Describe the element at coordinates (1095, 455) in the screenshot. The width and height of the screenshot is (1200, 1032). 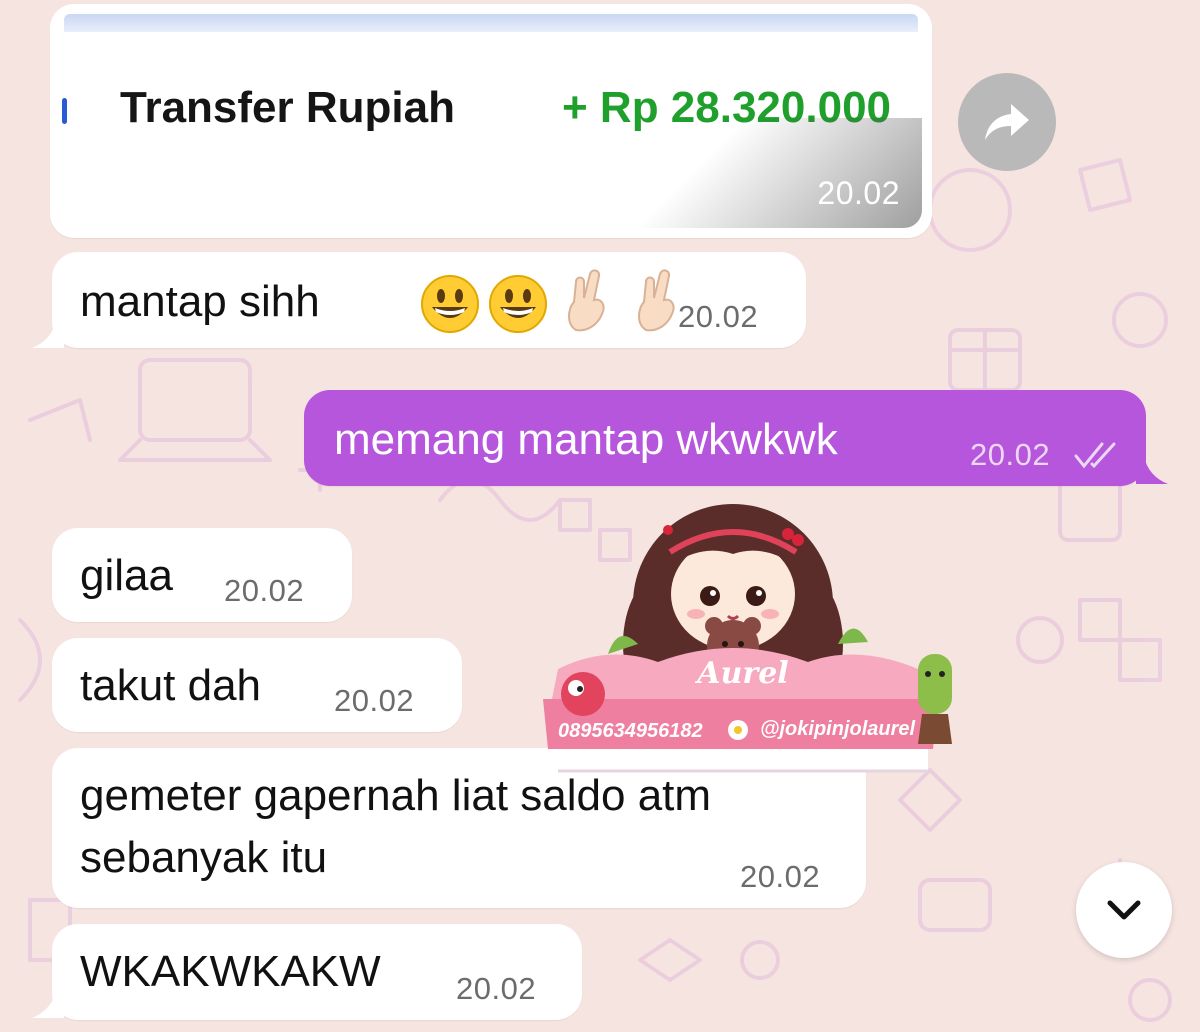
I see `double-check-icon` at that location.